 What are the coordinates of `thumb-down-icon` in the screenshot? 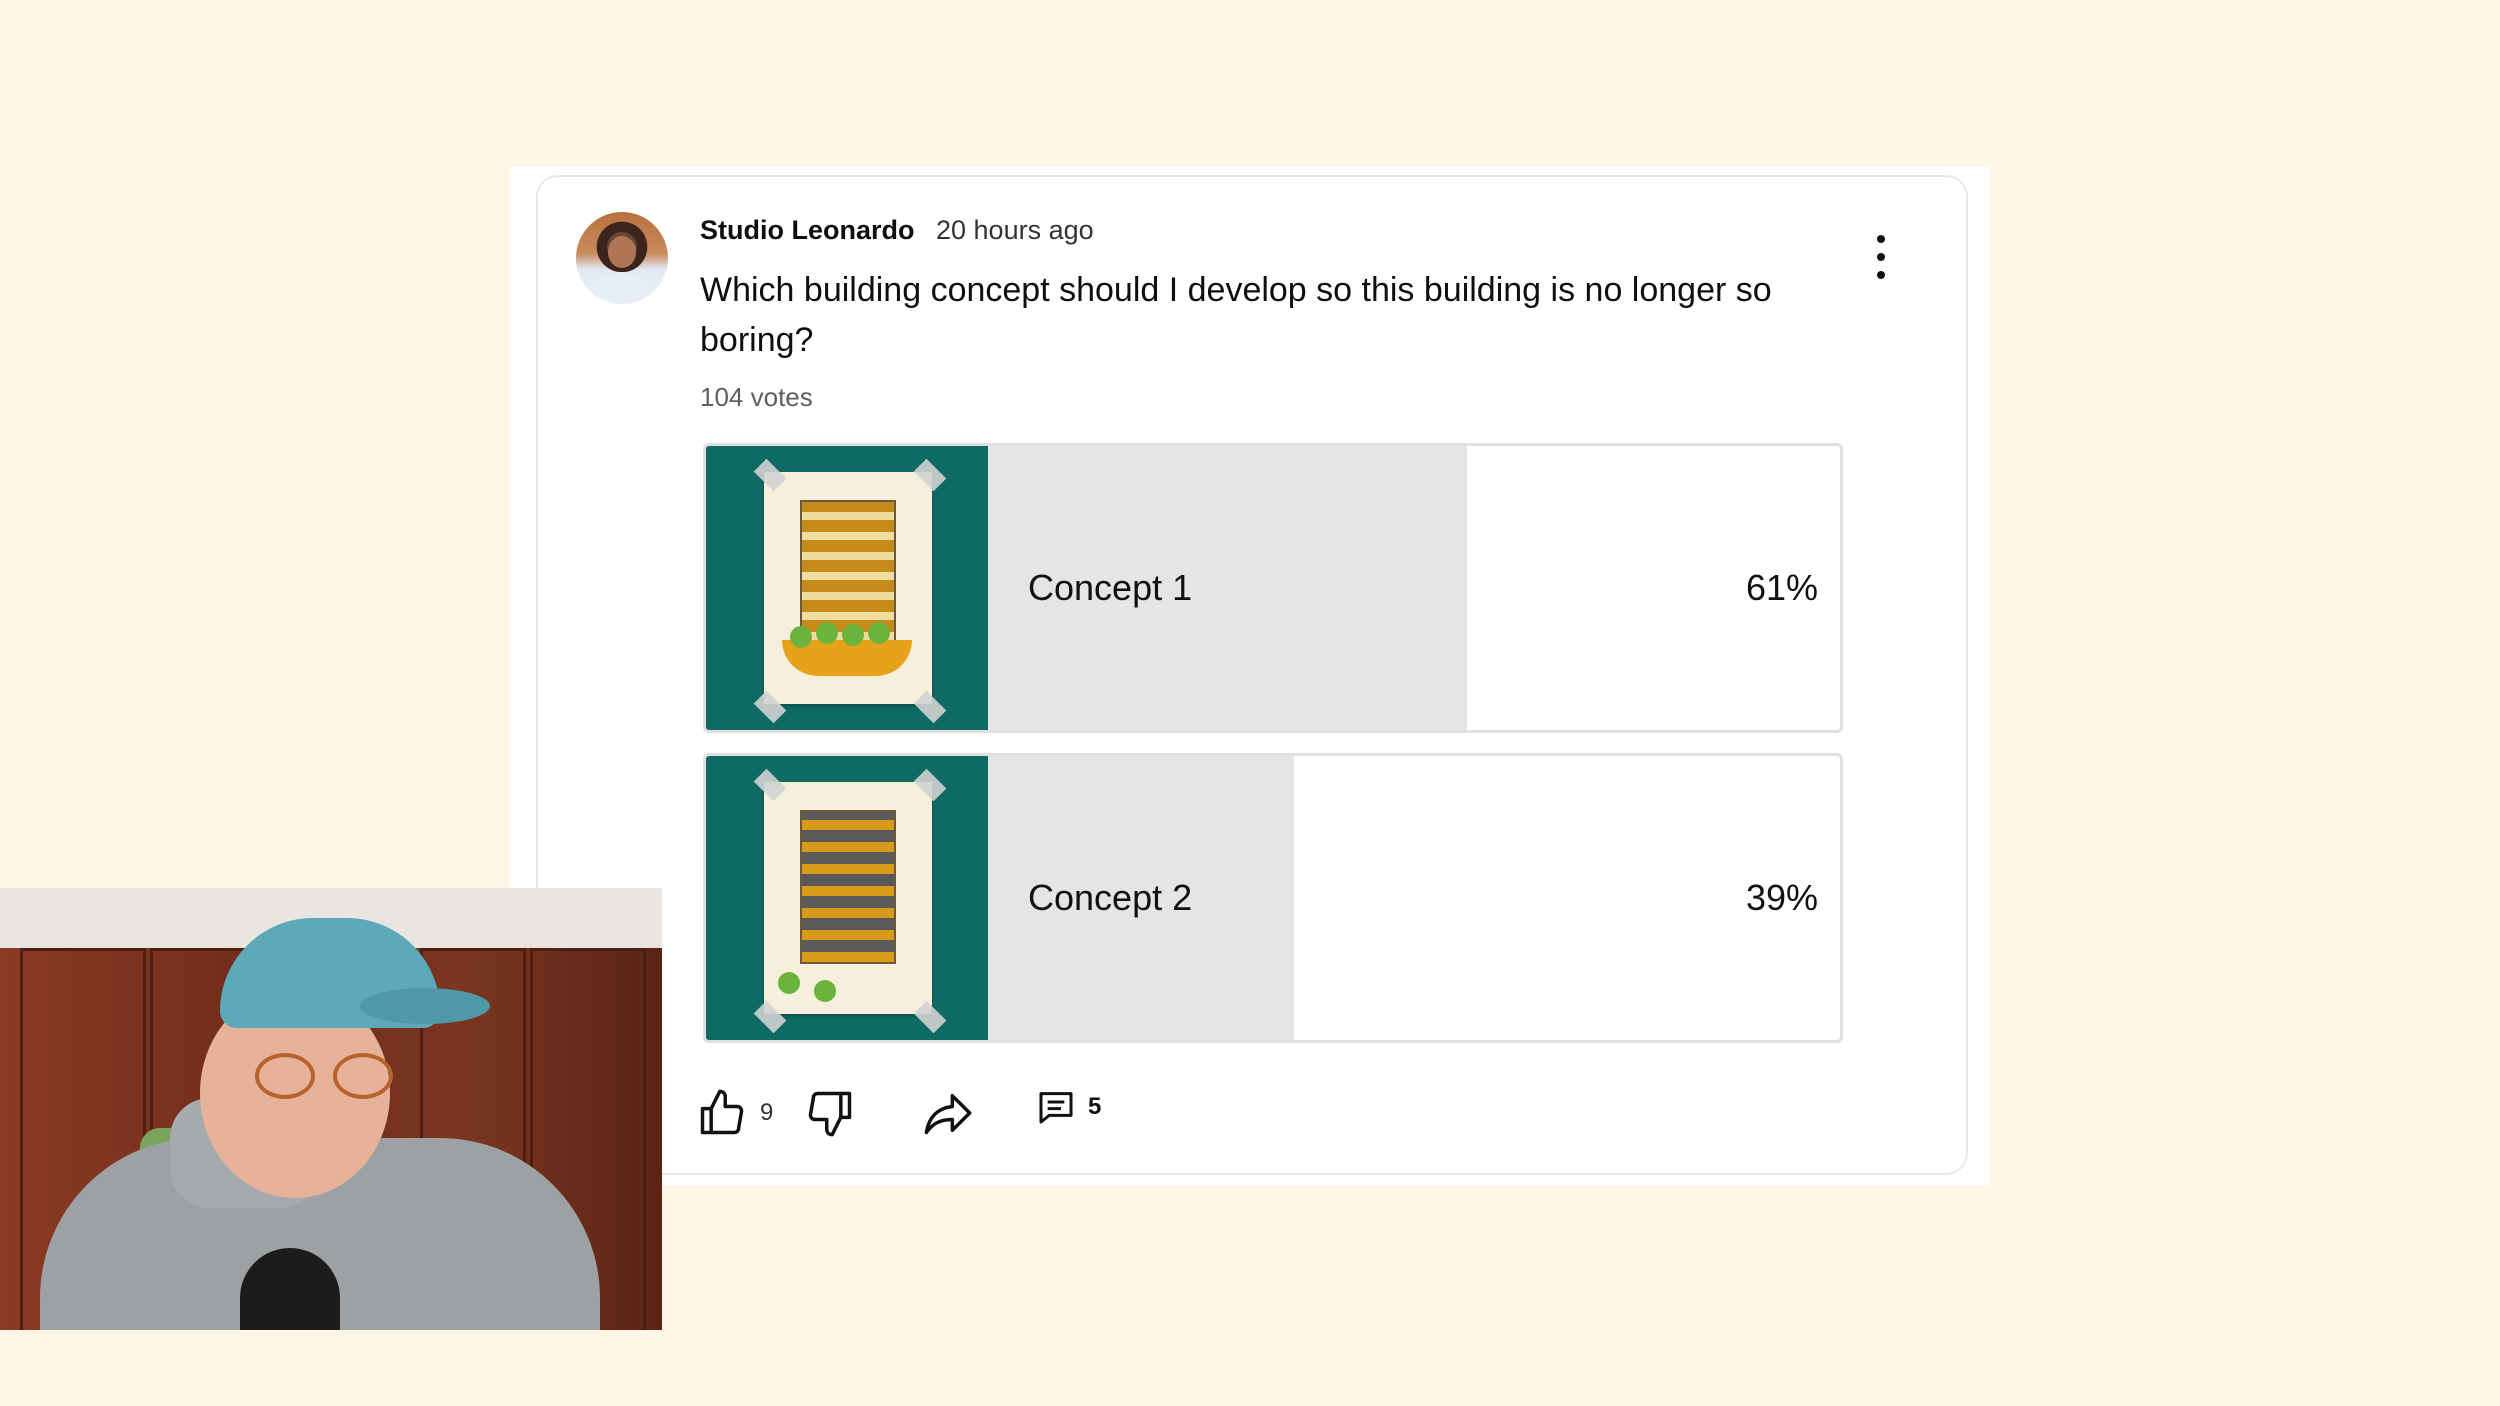 It's located at (830, 1114).